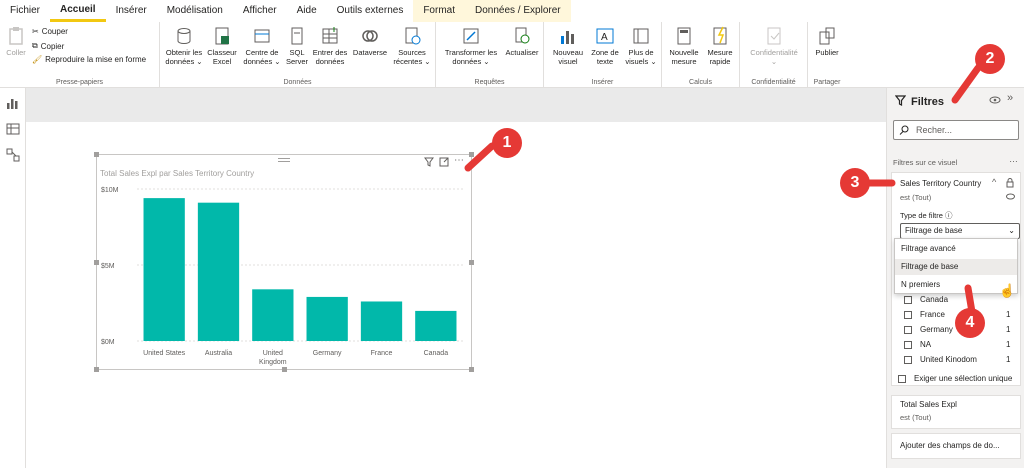 The width and height of the screenshot is (1024, 468). I want to click on callout-badge-2: 2, so click(990, 59).